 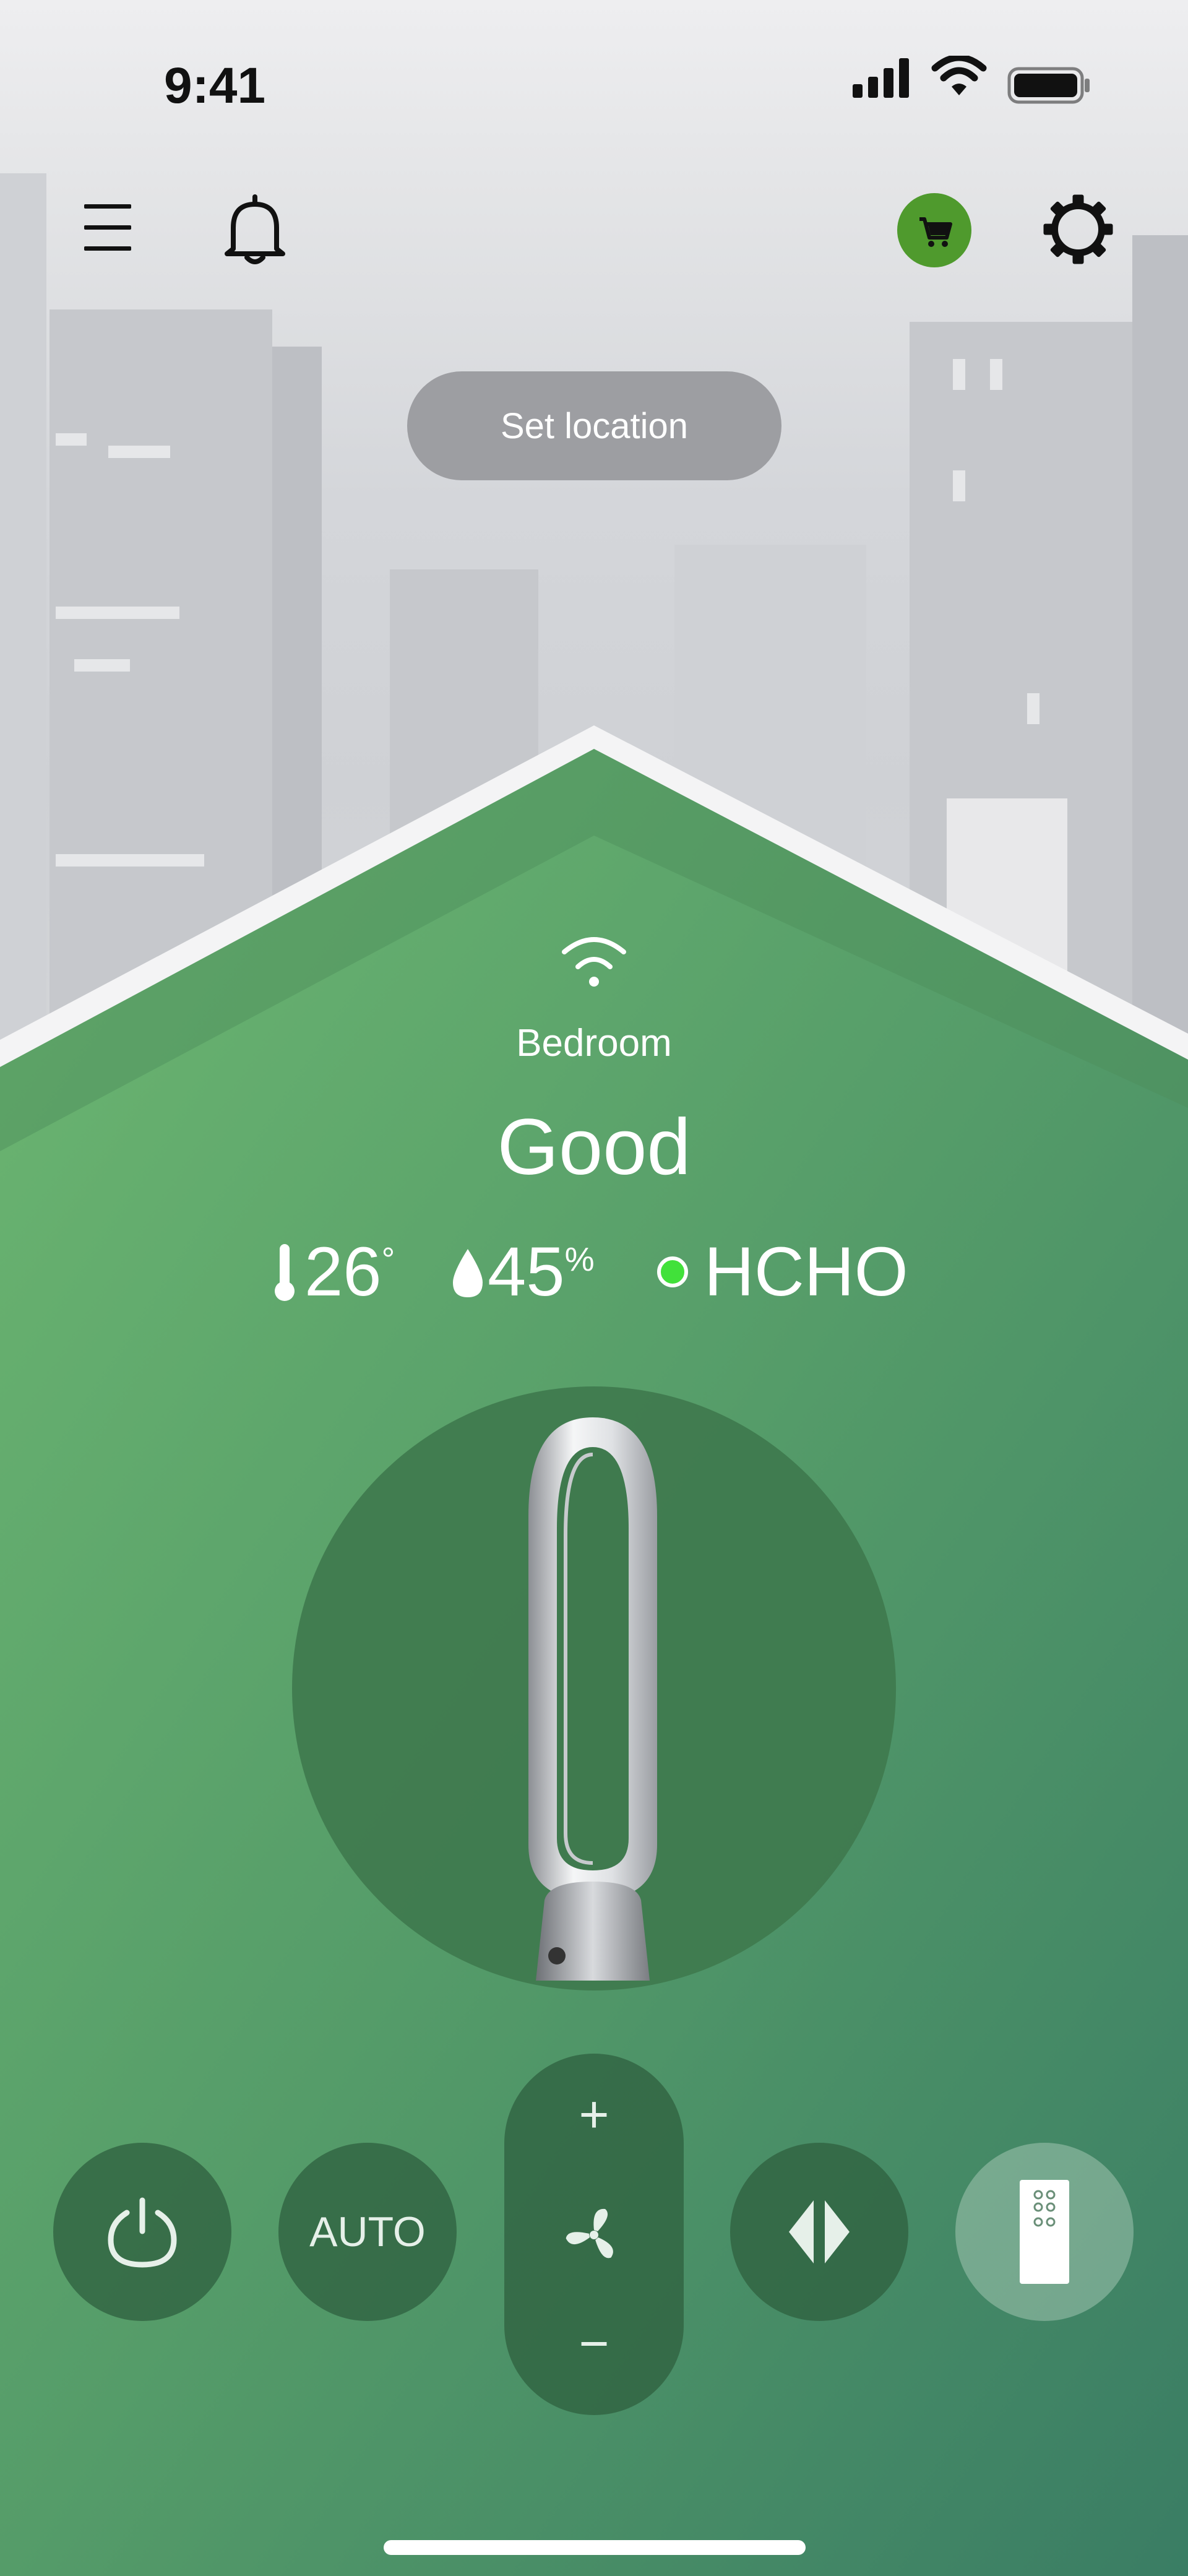 What do you see at coordinates (594, 962) in the screenshot?
I see `wifi-icon` at bounding box center [594, 962].